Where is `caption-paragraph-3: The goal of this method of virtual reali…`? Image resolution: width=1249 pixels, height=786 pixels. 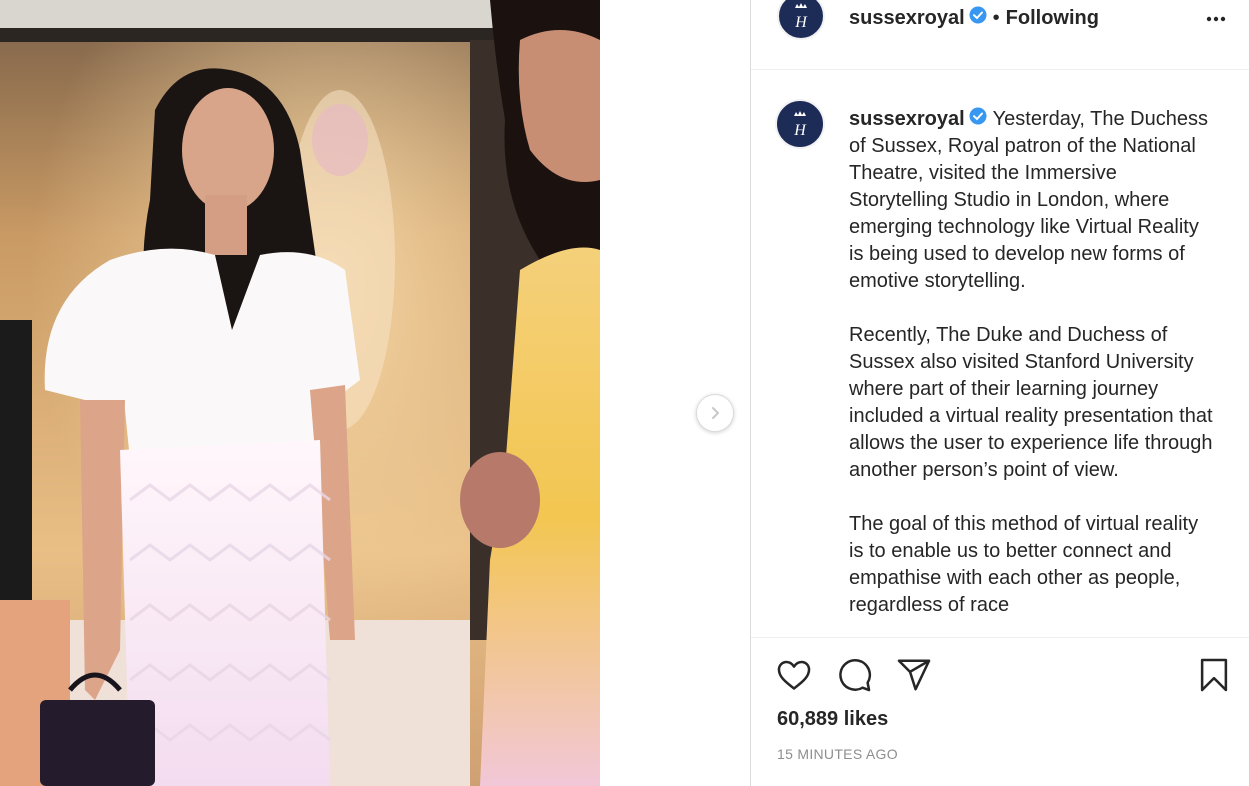
caption-paragraph-3: The goal of this method of virtual reali… is located at coordinates (1024, 565).